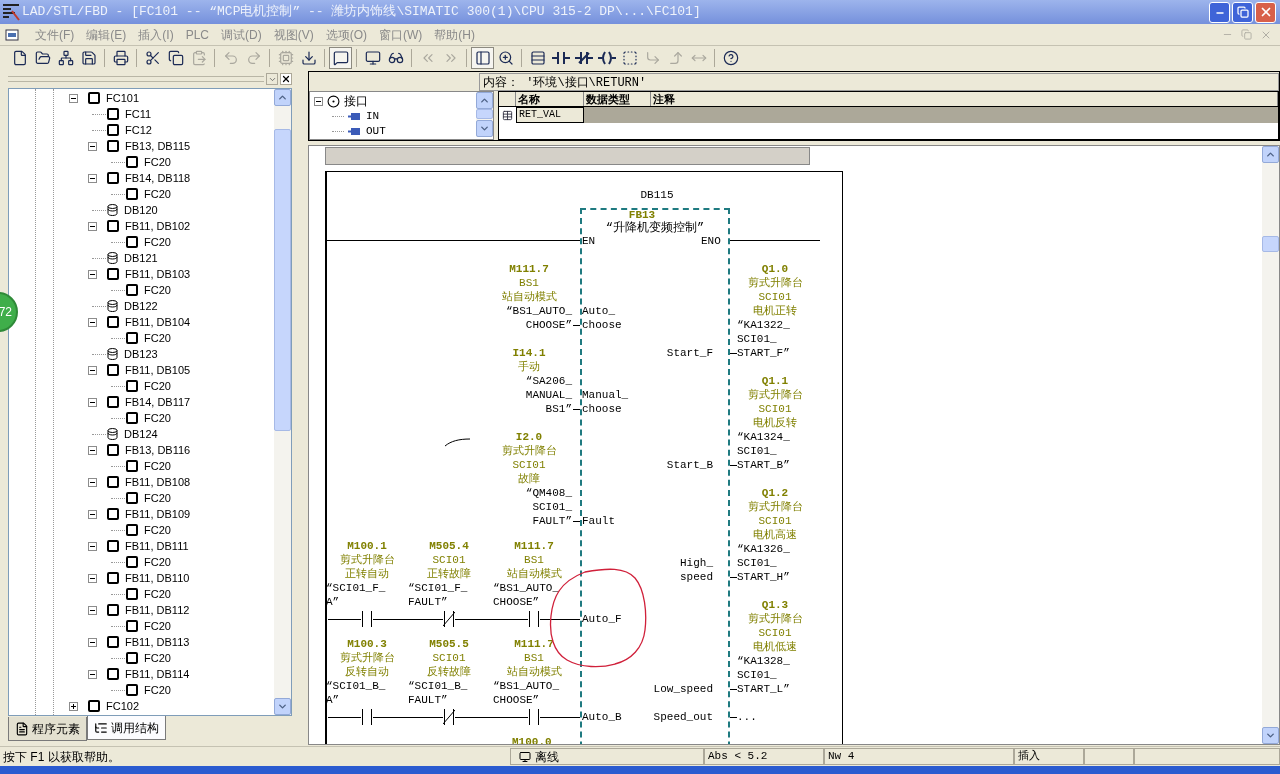 The width and height of the screenshot is (1280, 774). I want to click on ladder-wire, so click(560, 717).